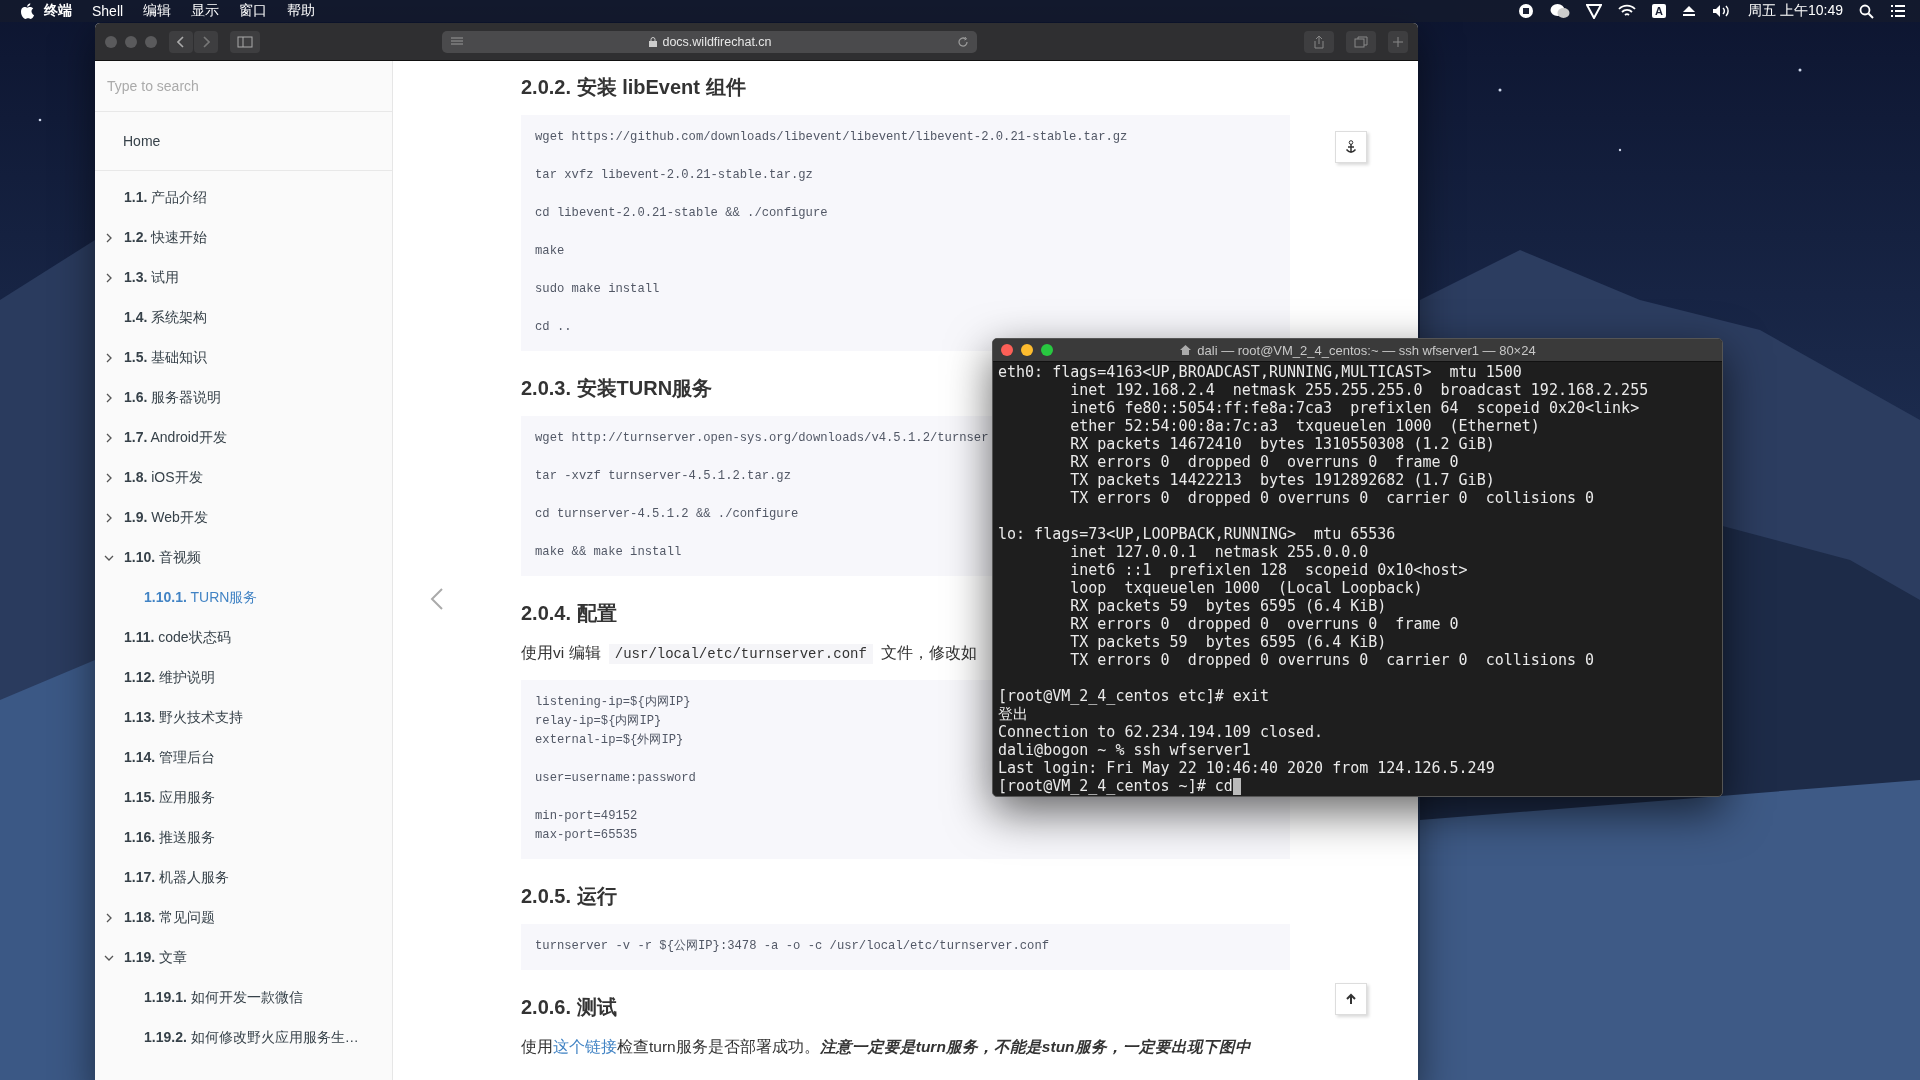 Image resolution: width=1920 pixels, height=1080 pixels. I want to click on nav-item: 1.6. 服务器说明, so click(173, 398).